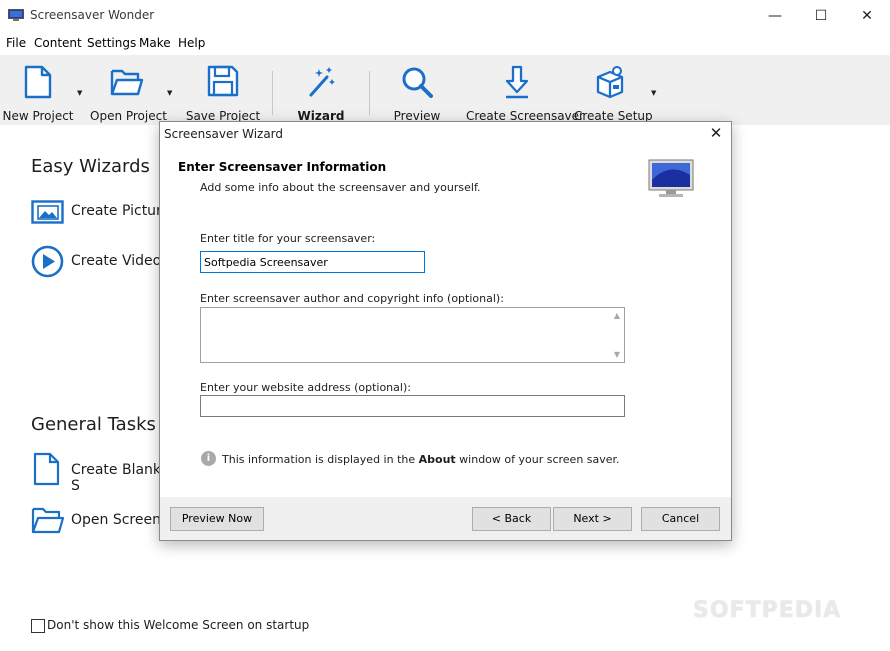 This screenshot has height=651, width=890. Describe the element at coordinates (38, 626) in the screenshot. I see `startup-checkbox` at that location.